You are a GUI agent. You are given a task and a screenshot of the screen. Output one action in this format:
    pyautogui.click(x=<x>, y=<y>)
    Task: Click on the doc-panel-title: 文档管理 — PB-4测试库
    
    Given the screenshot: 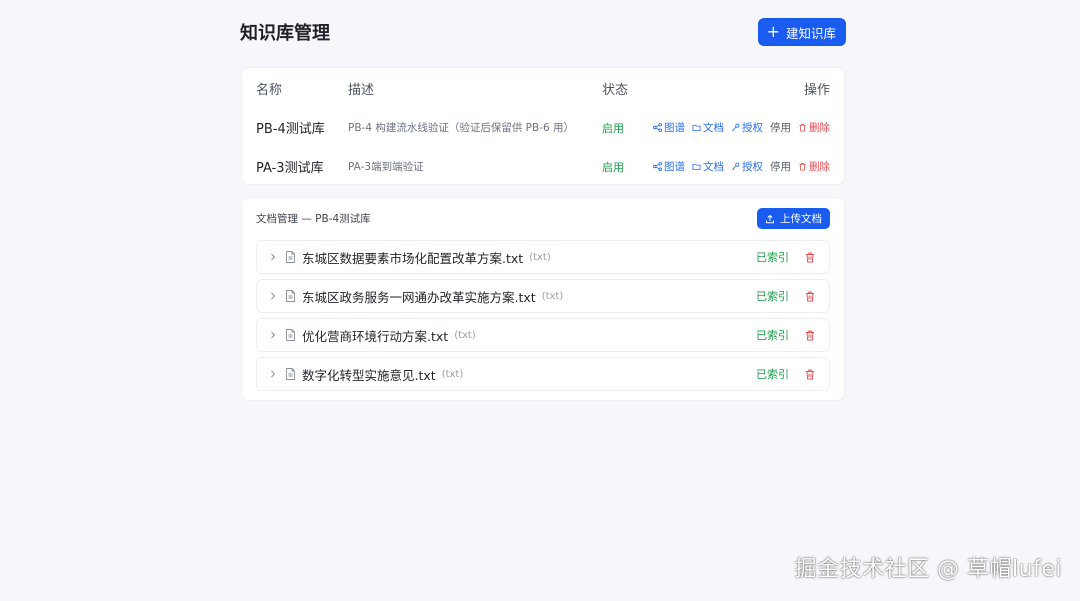 What is the action you would take?
    pyautogui.click(x=313, y=219)
    